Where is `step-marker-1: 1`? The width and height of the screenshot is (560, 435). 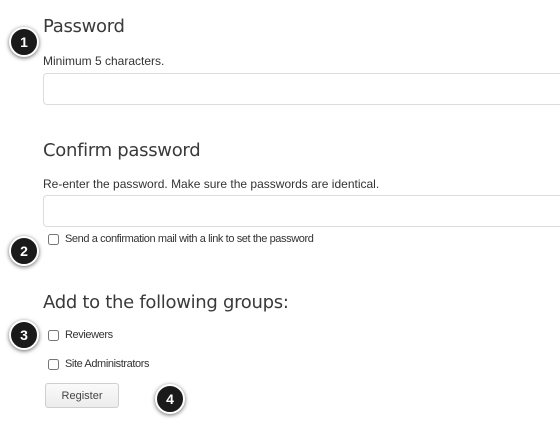 step-marker-1: 1 is located at coordinates (24, 42).